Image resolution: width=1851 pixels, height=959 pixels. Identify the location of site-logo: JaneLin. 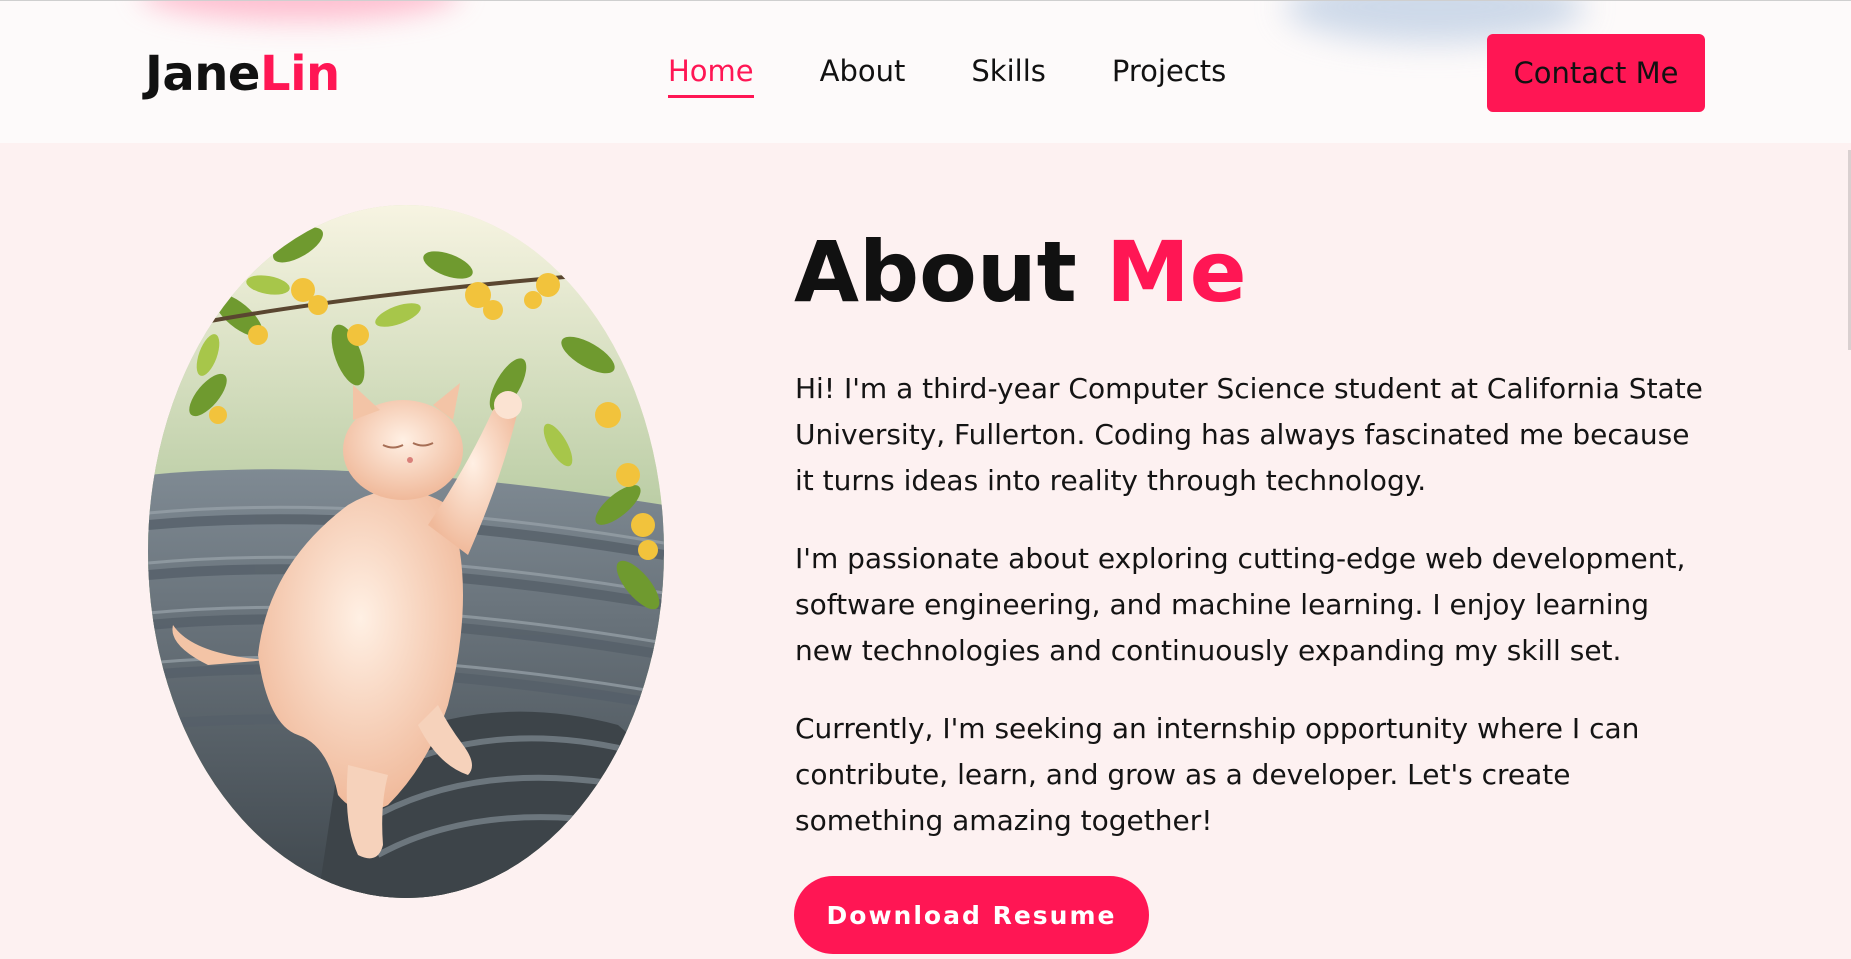
(242, 74).